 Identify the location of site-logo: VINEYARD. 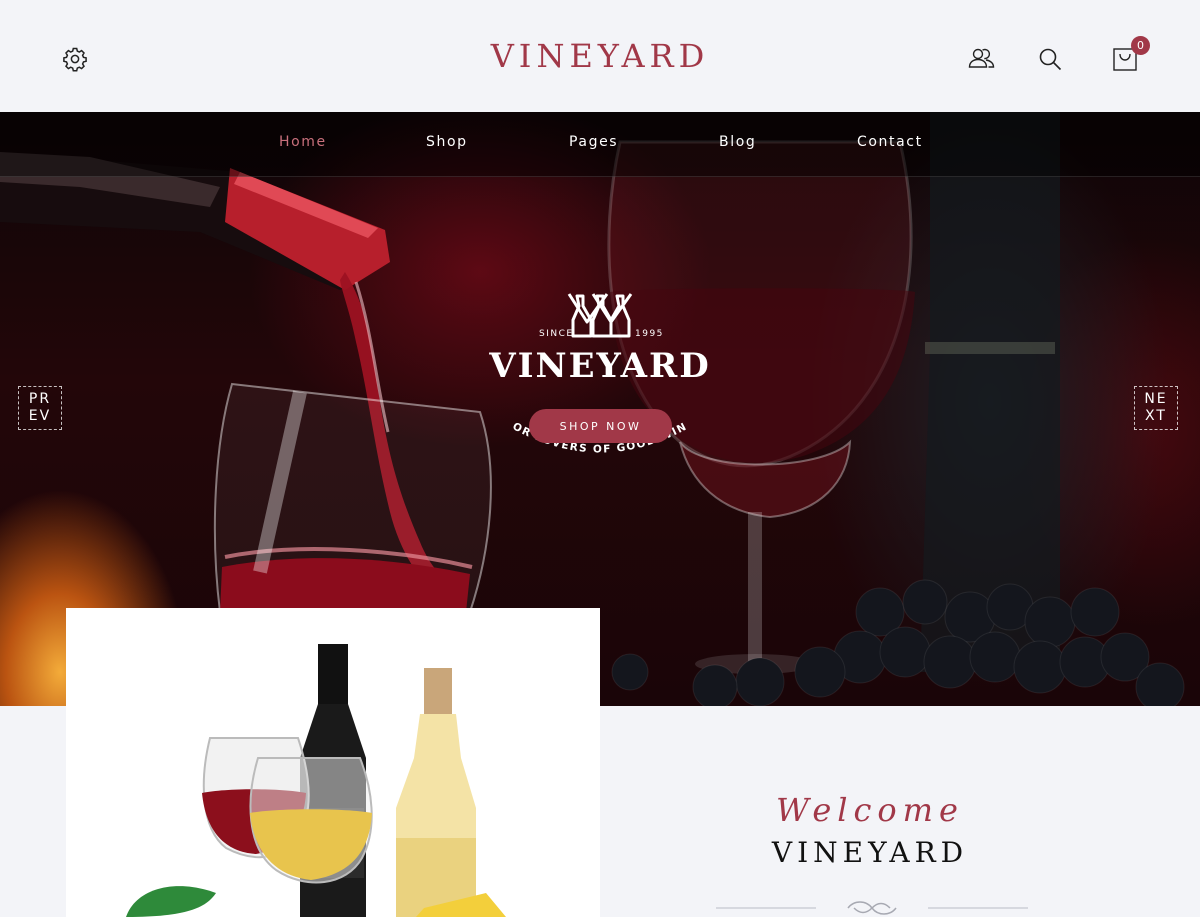
(600, 56).